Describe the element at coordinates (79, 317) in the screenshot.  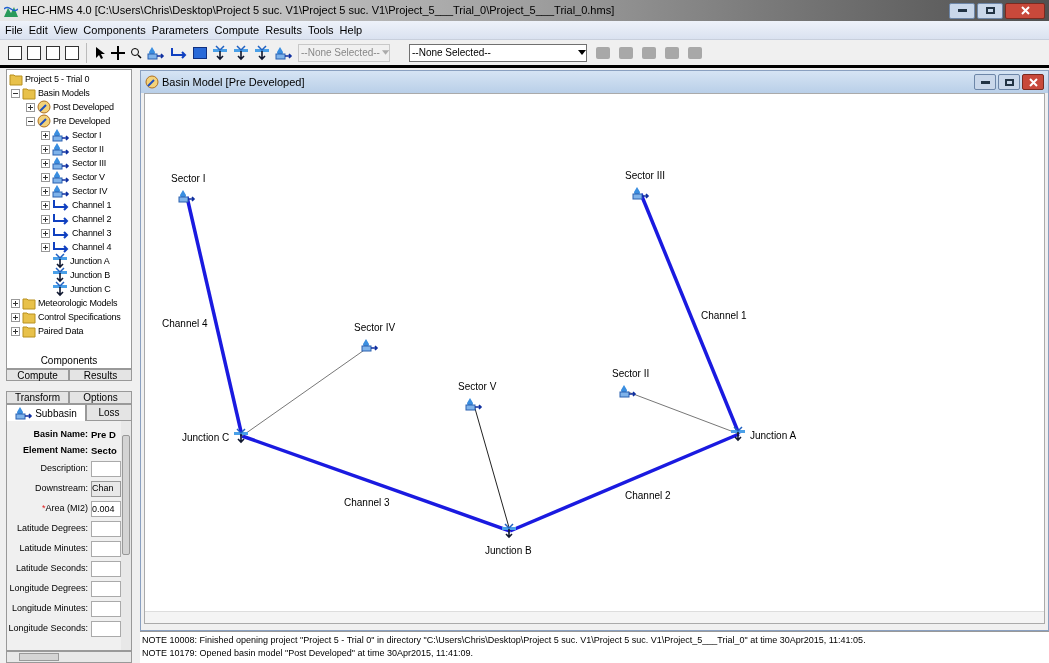
I see `tree-item: Control Specifications` at that location.